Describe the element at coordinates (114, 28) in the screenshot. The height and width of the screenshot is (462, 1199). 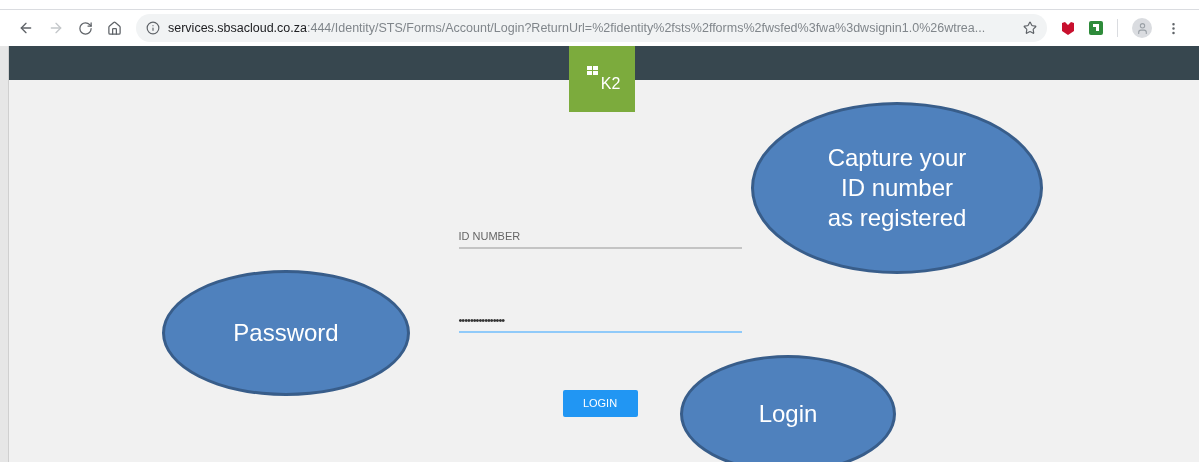
I see `home-icon` at that location.